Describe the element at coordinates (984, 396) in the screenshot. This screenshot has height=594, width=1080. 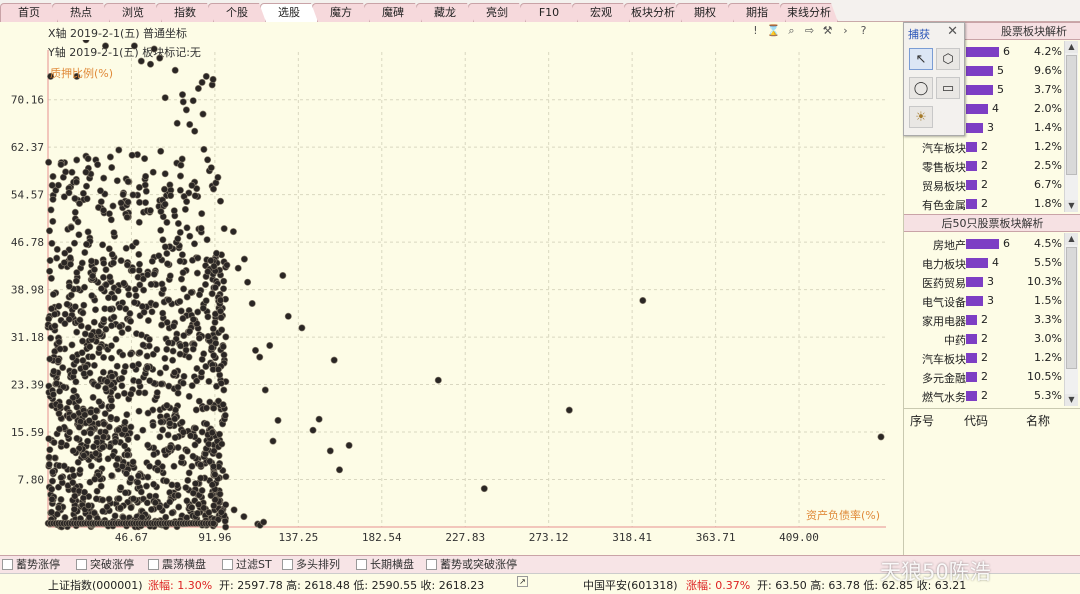
I see `sector-row: 燃气水务 2 5.3%` at that location.